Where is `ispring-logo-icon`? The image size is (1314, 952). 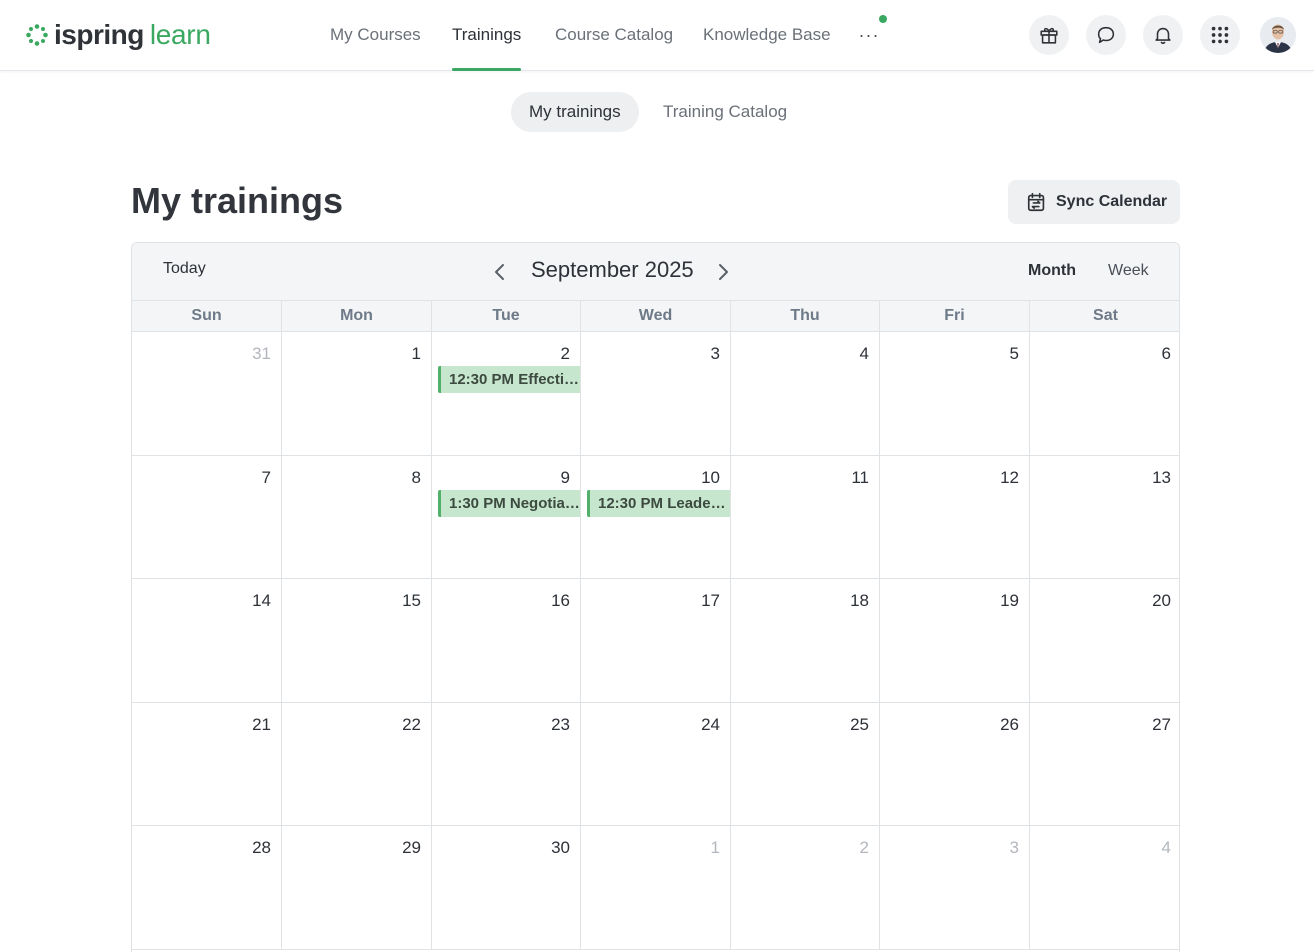 ispring-logo-icon is located at coordinates (37, 35).